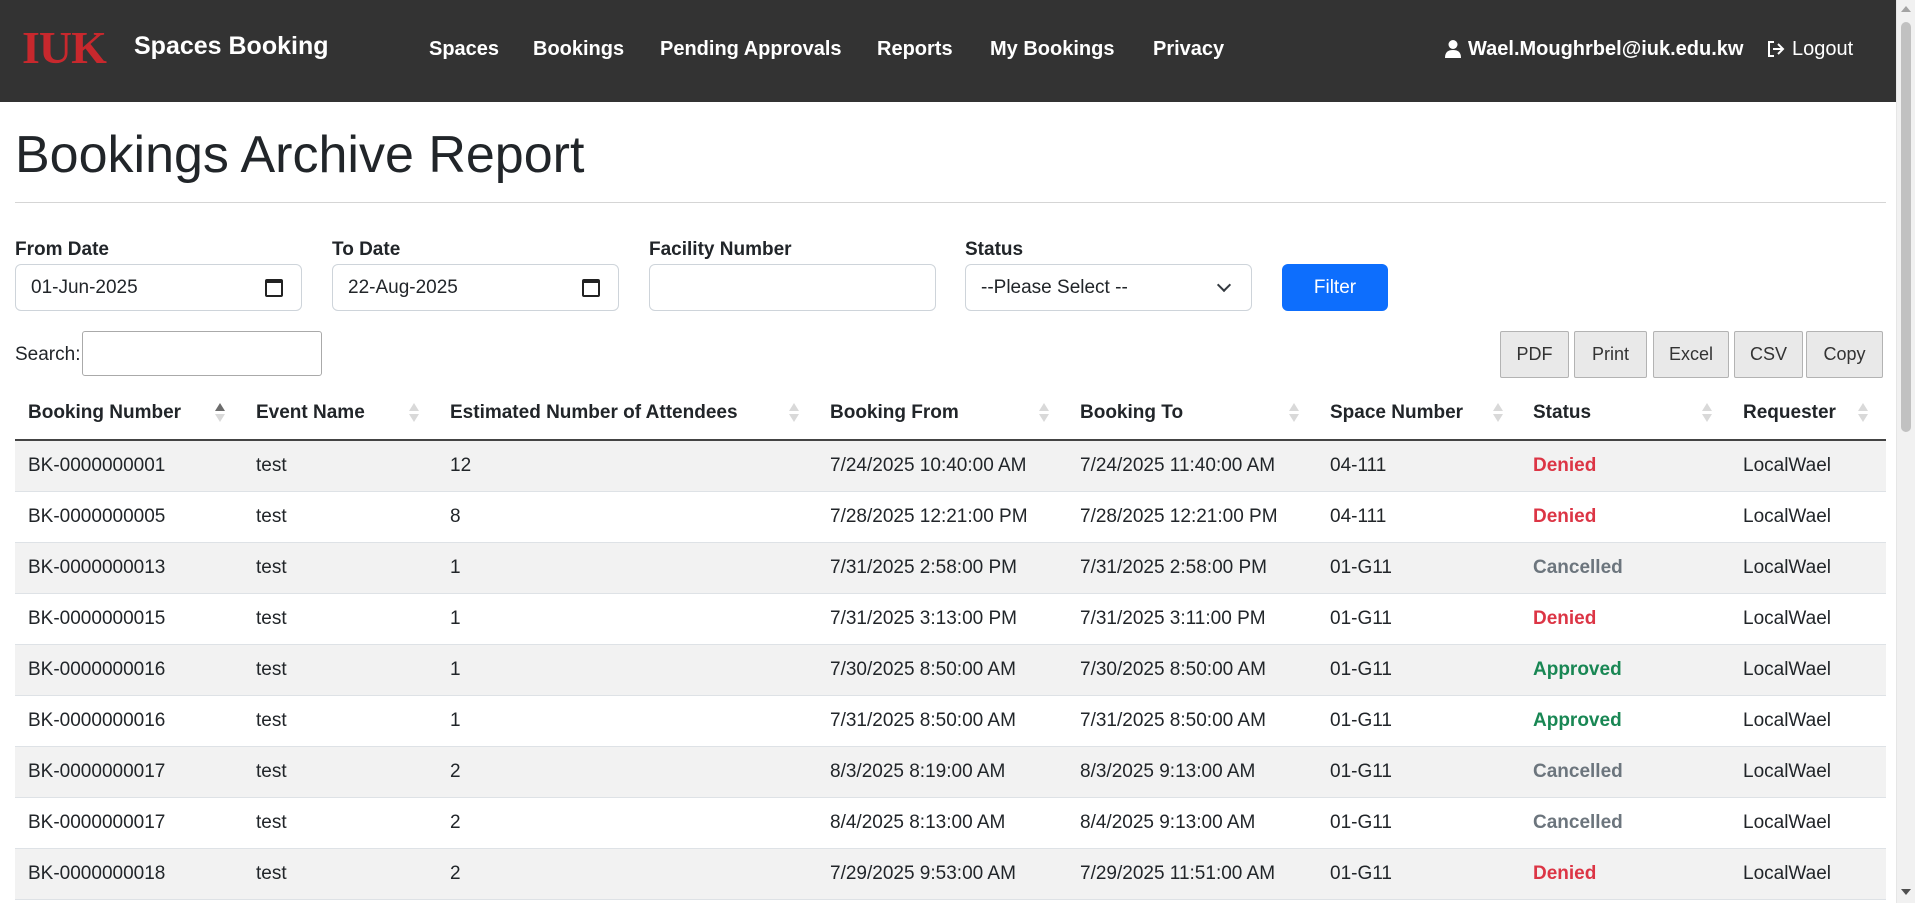  I want to click on column-header-requester: Requester, so click(1789, 413).